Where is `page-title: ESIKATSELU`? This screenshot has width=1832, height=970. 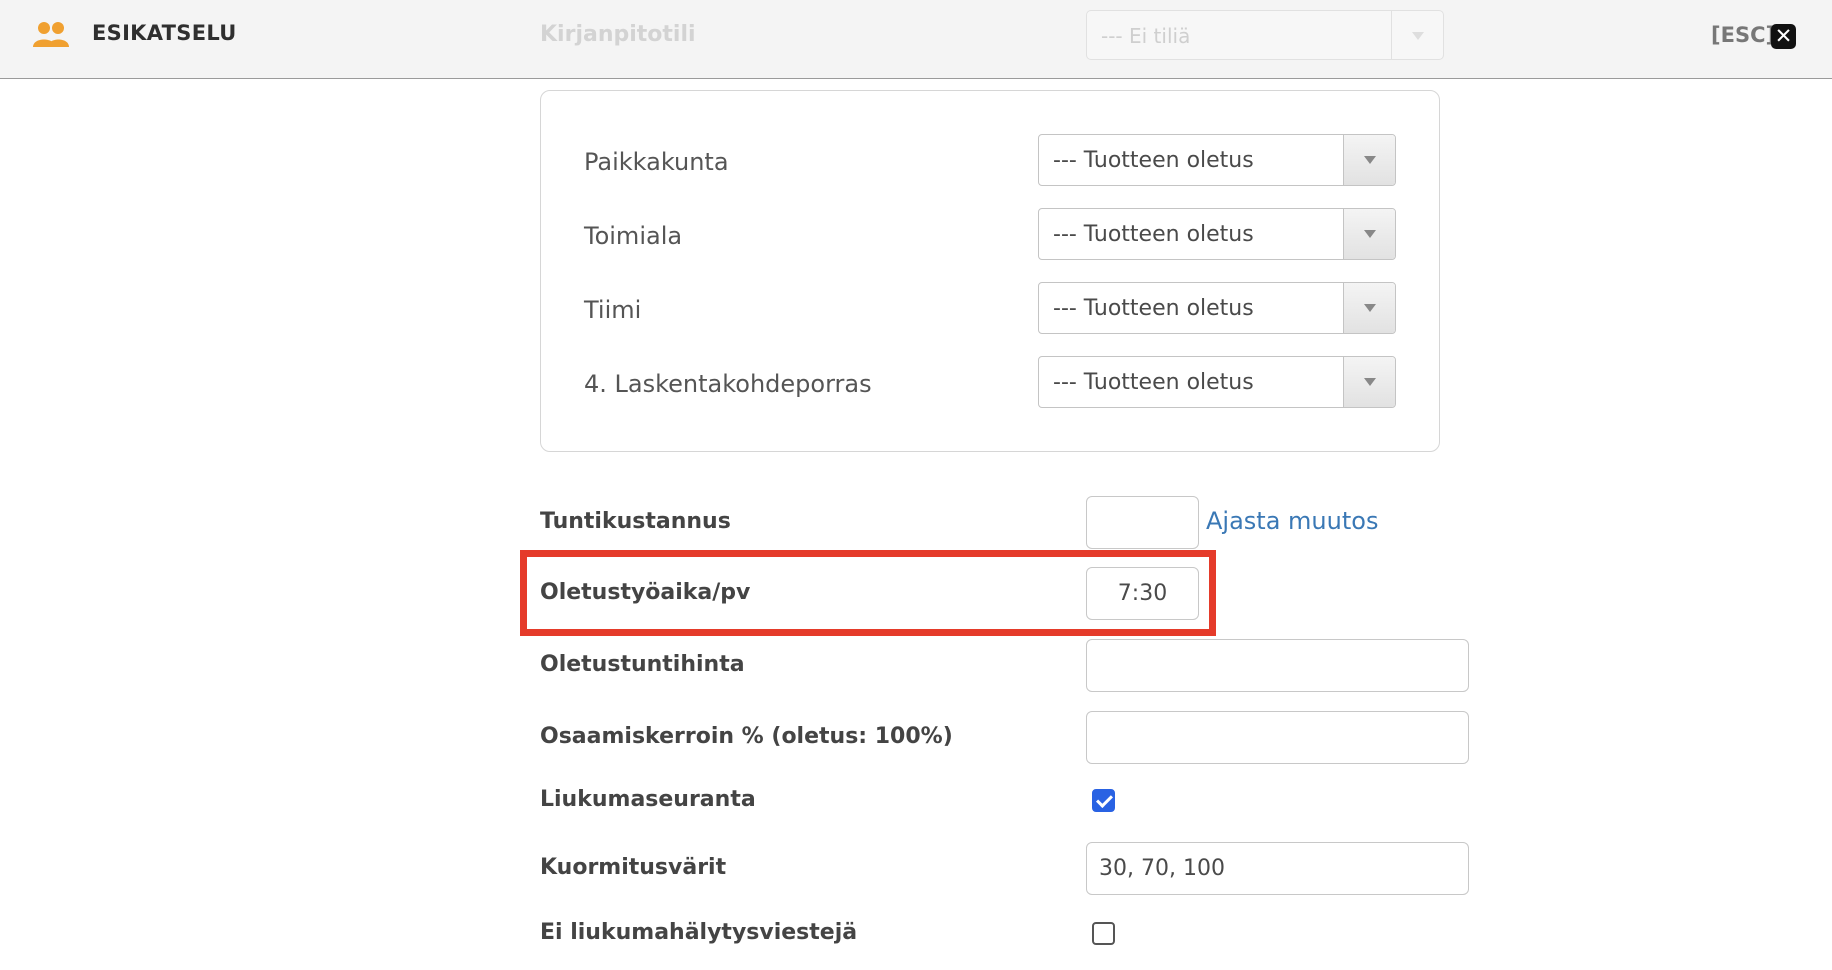 page-title: ESIKATSELU is located at coordinates (164, 33).